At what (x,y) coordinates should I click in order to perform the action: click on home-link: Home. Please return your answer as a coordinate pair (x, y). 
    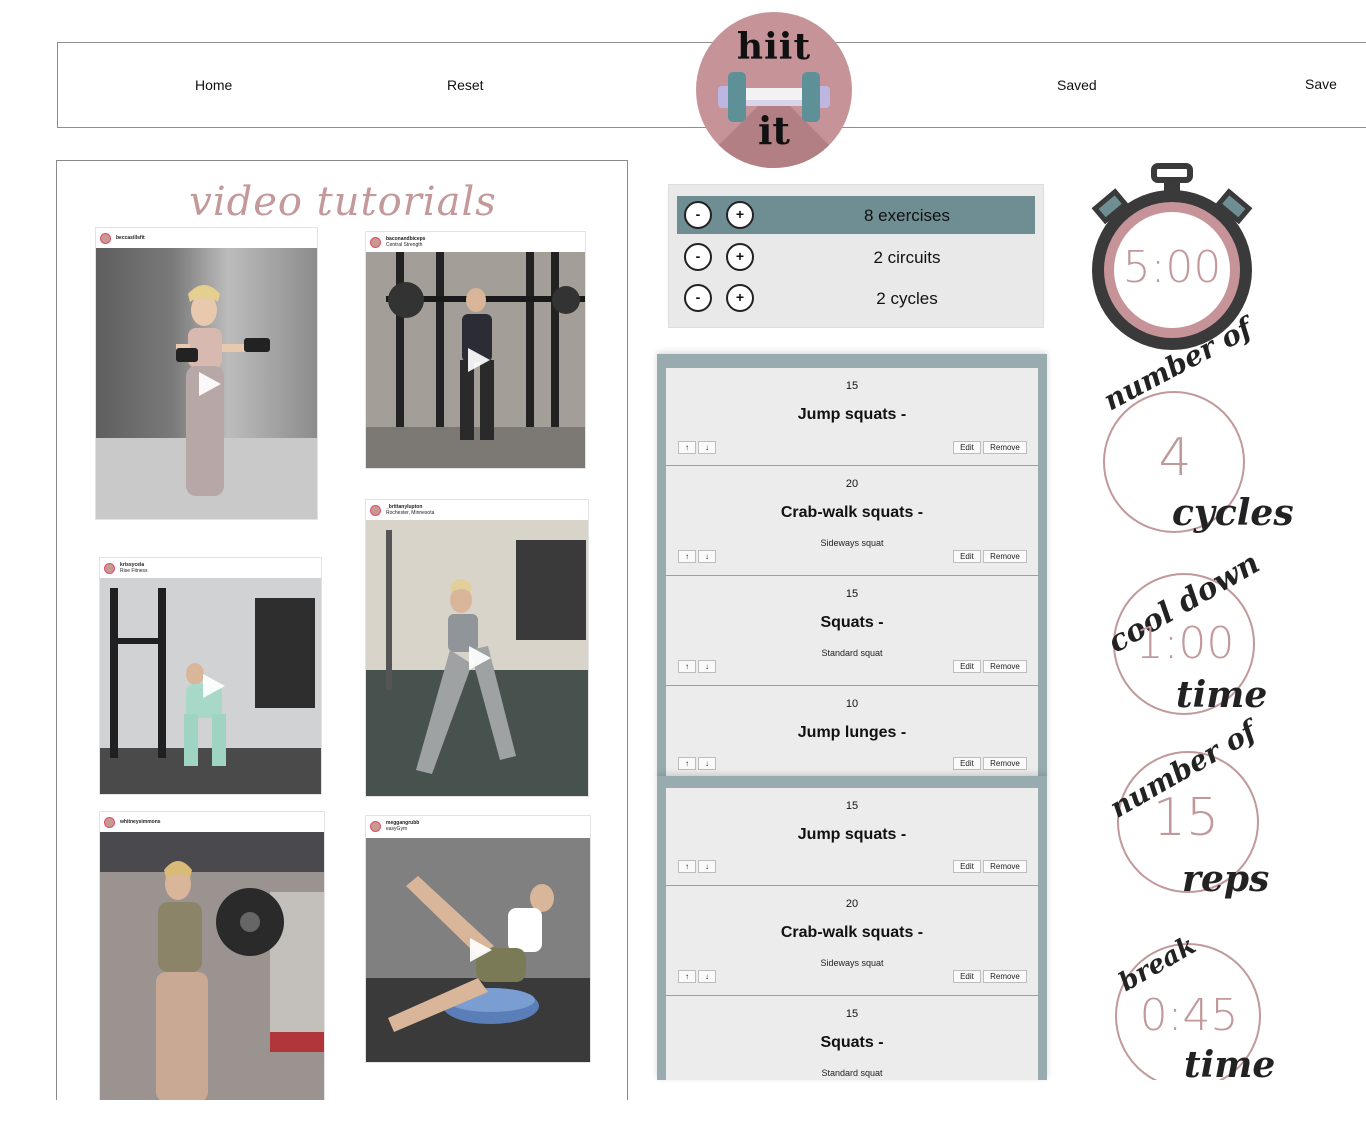
    Looking at the image, I should click on (213, 85).